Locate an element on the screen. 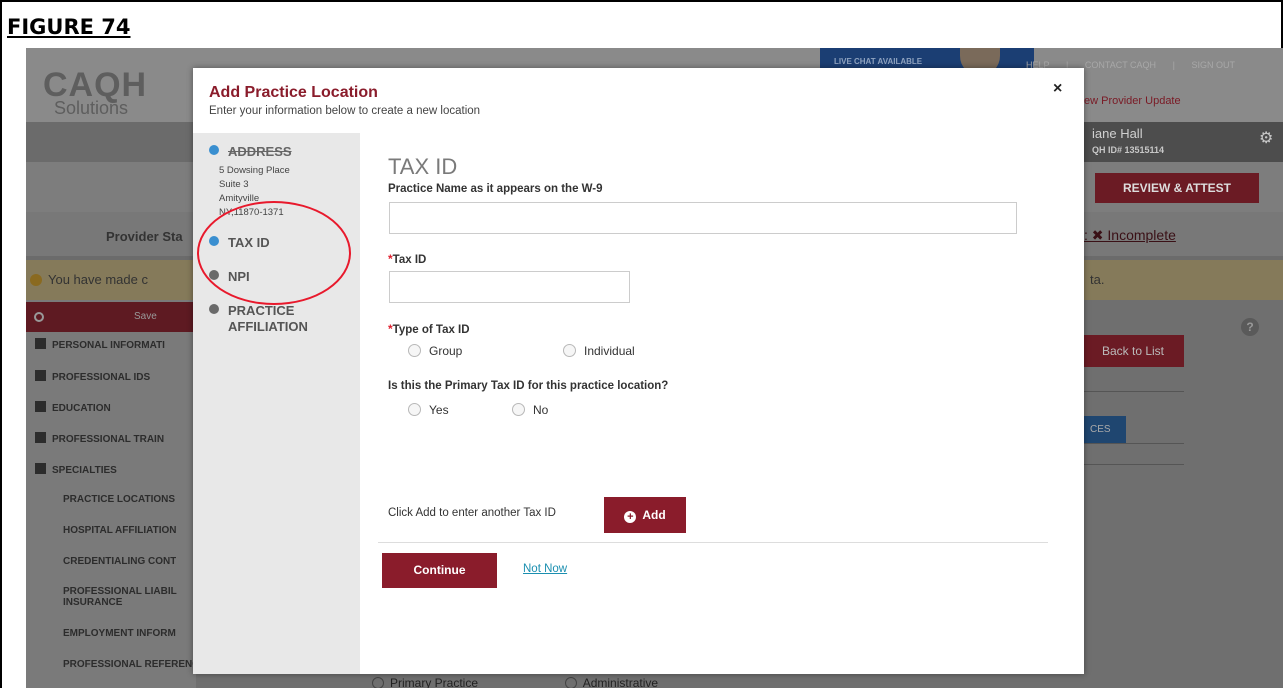 The image size is (1283, 688). practice-name-label: Practice Name as it appears on the W-9 is located at coordinates (495, 189).